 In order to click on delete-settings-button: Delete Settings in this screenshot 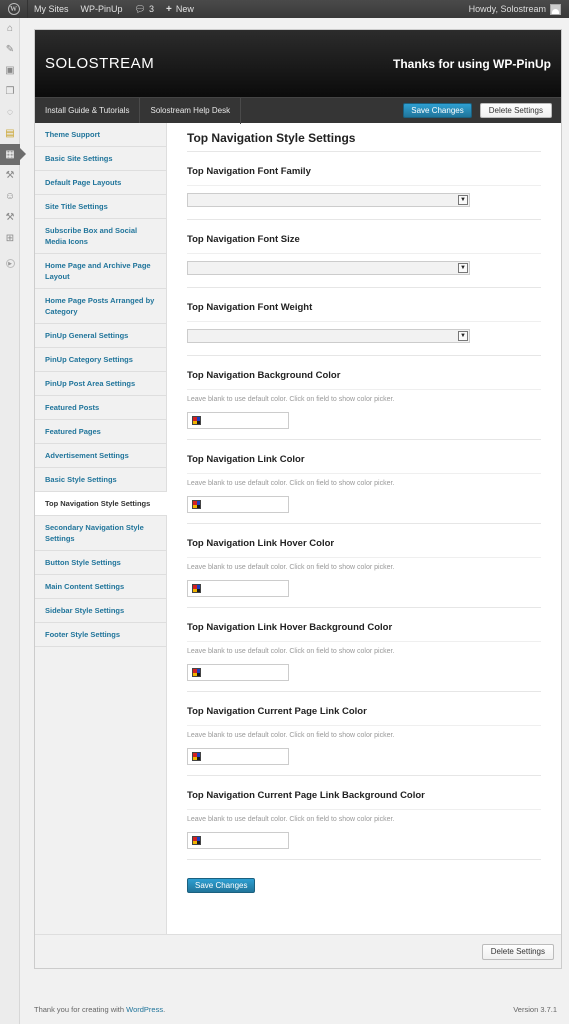, I will do `click(515, 110)`.